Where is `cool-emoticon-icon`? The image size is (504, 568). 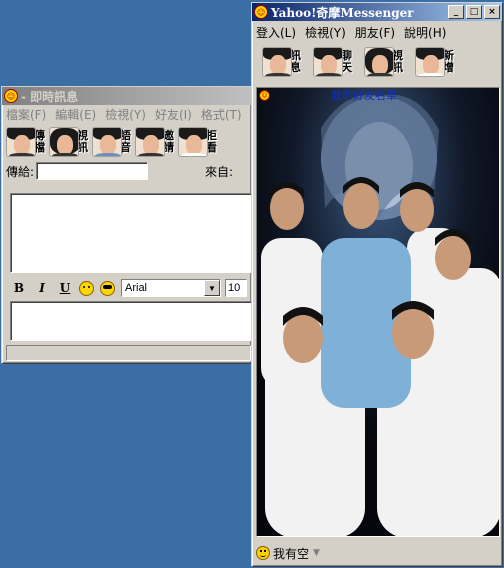 cool-emoticon-icon is located at coordinates (107, 288).